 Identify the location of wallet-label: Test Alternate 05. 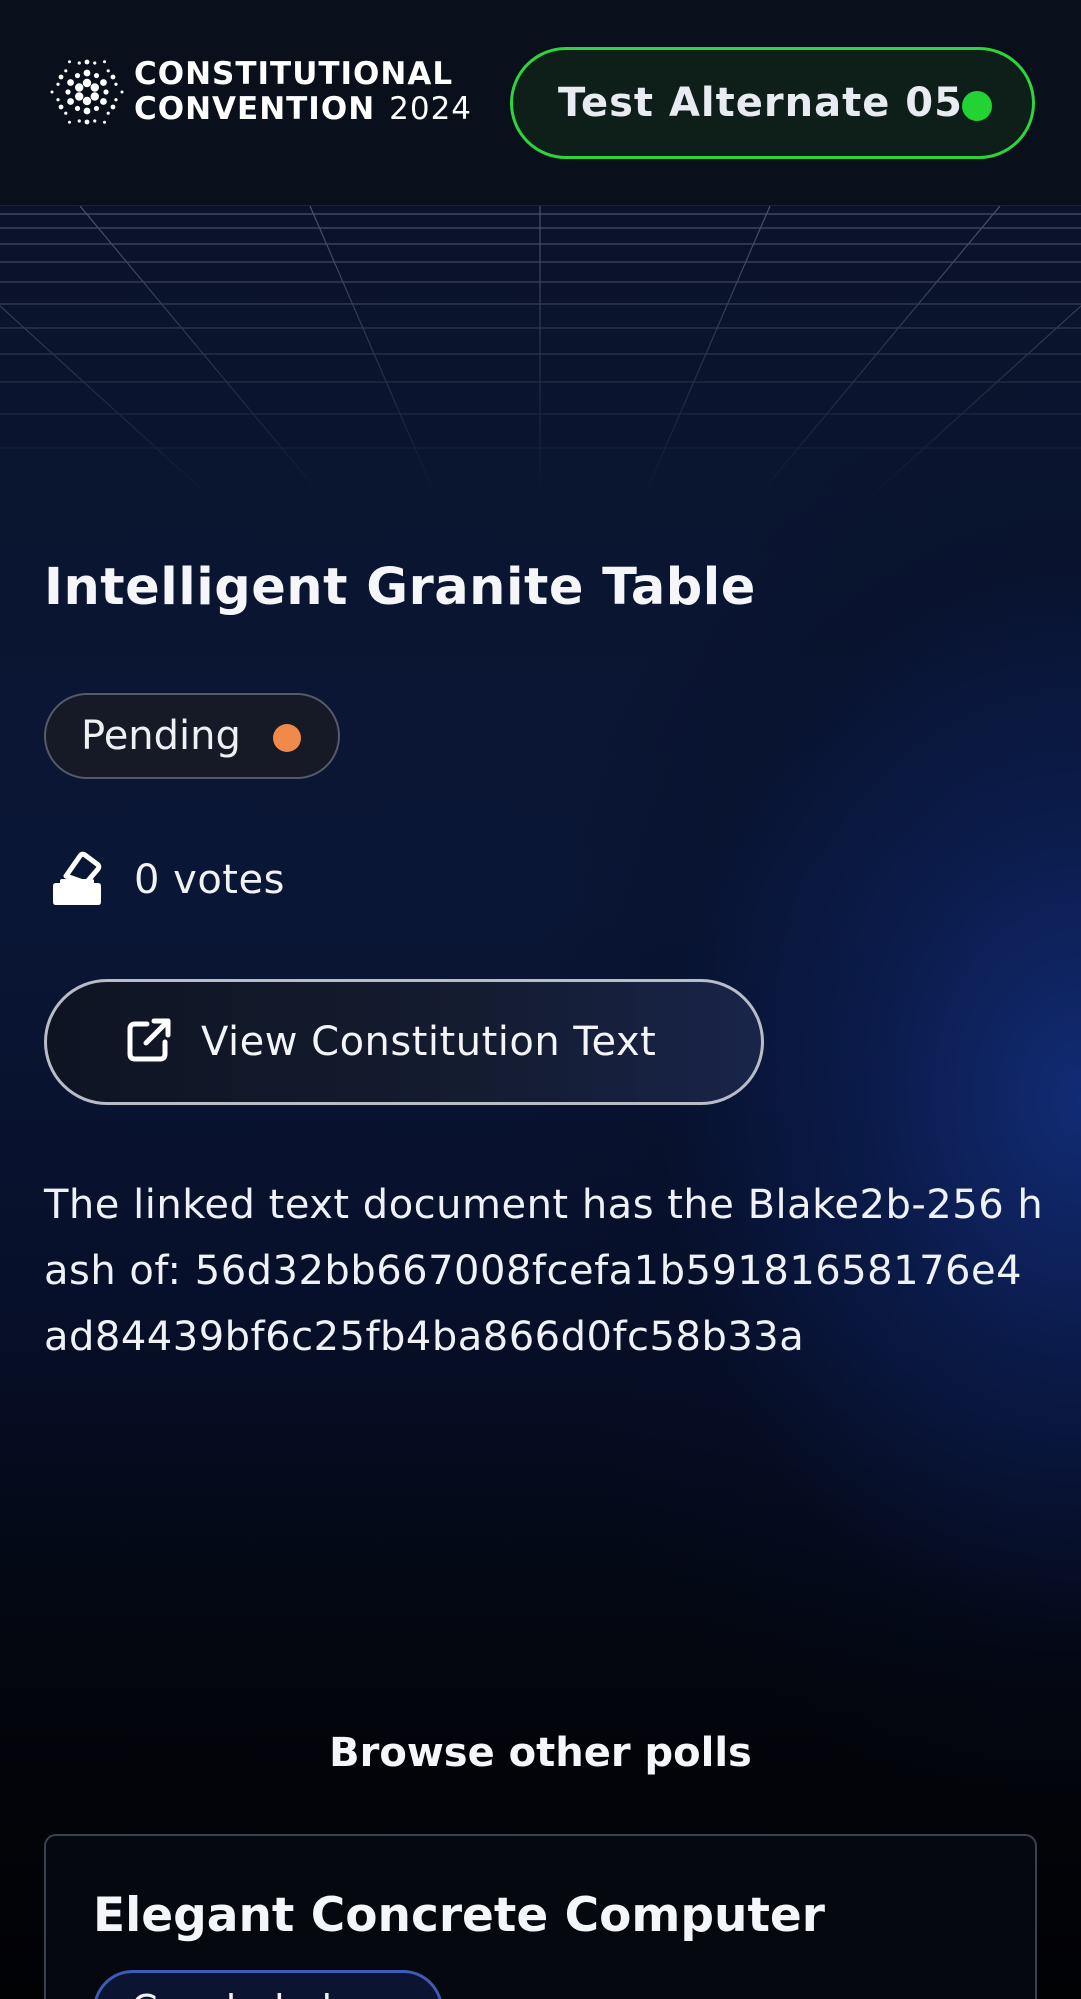
(760, 103).